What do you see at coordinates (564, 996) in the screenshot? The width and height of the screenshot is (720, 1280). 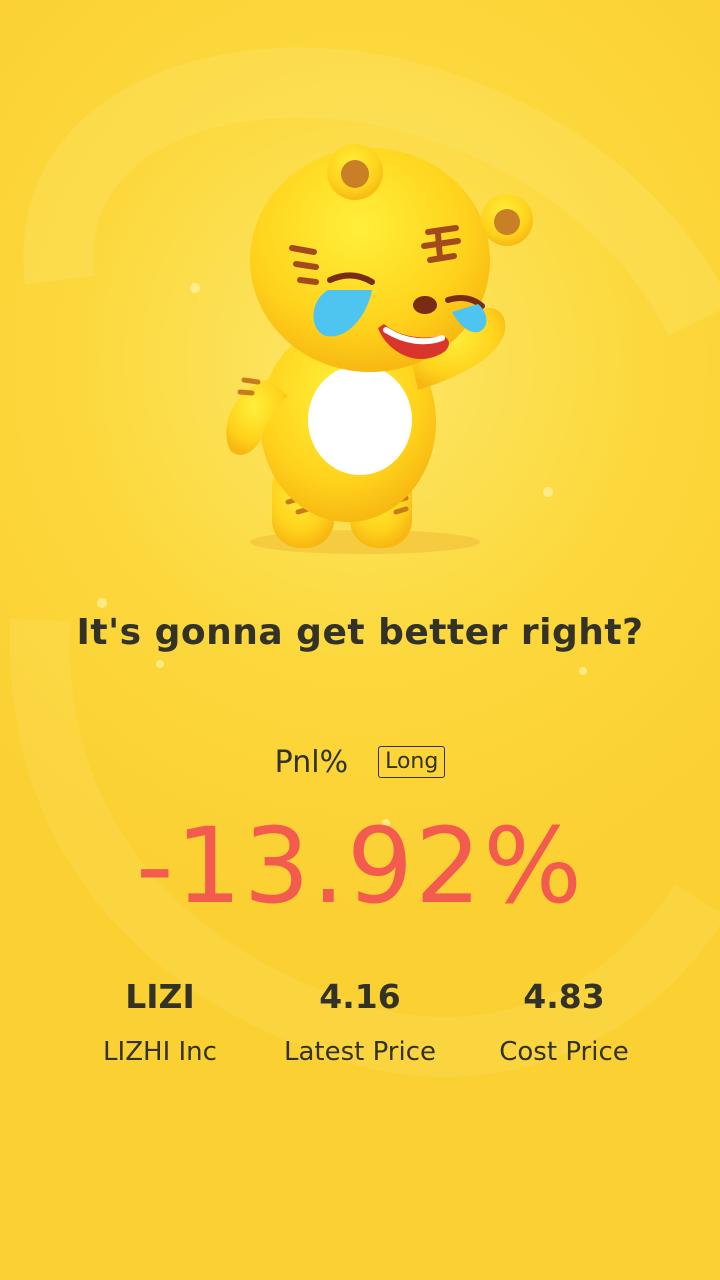 I see `cost-price-value: 4.83` at bounding box center [564, 996].